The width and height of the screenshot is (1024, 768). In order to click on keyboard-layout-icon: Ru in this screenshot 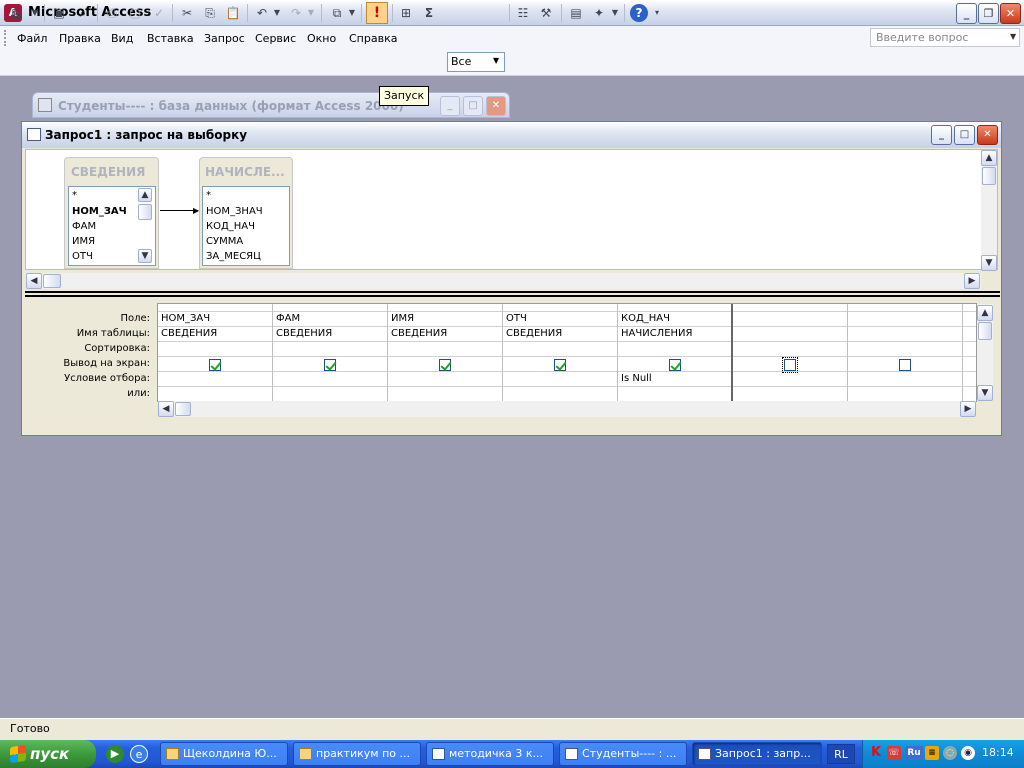, I will do `click(914, 753)`.